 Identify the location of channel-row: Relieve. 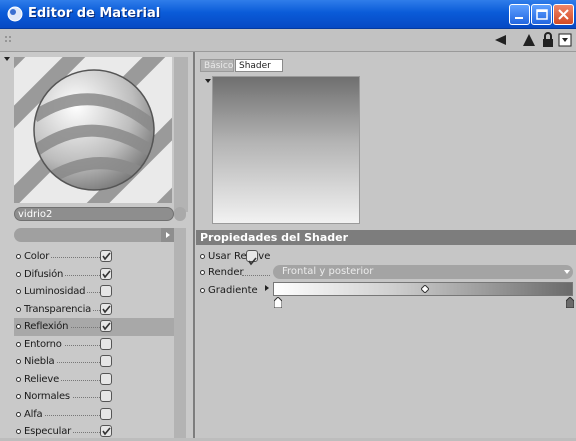
(94, 380).